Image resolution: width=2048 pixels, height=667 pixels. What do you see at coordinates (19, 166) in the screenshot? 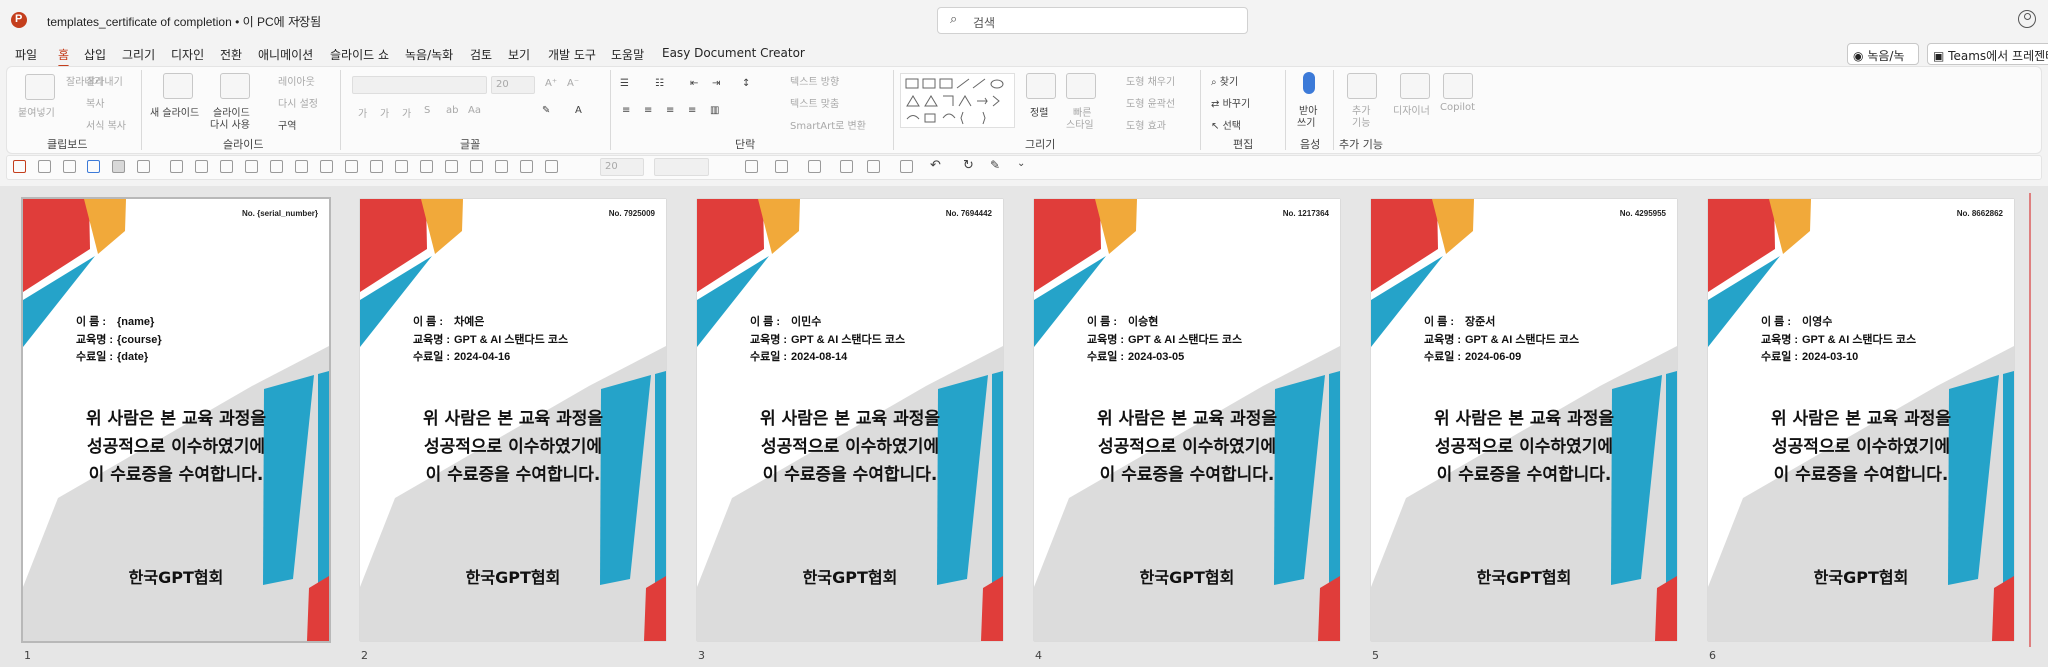
I see `save-icon` at bounding box center [19, 166].